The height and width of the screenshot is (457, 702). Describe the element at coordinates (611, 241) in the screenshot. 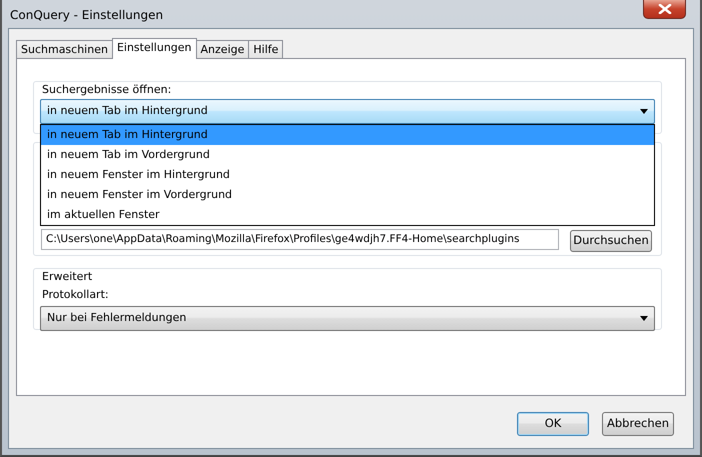

I see `browse-button: Durchsuchen` at that location.